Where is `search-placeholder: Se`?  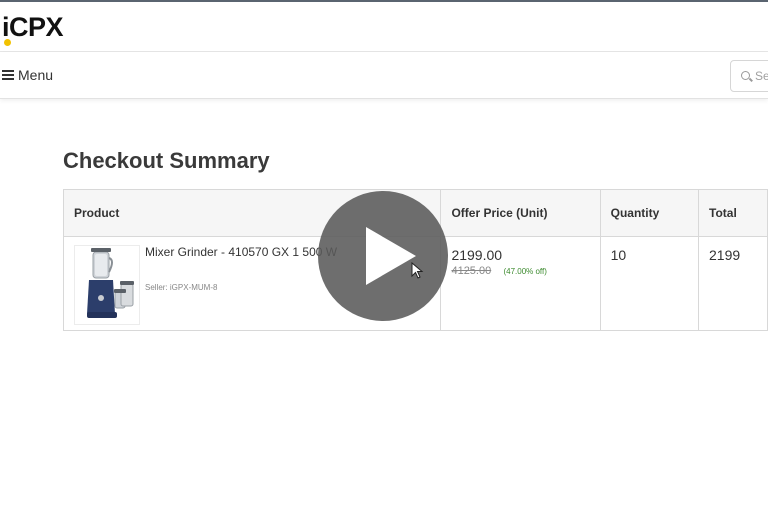
search-placeholder: Se is located at coordinates (761, 76).